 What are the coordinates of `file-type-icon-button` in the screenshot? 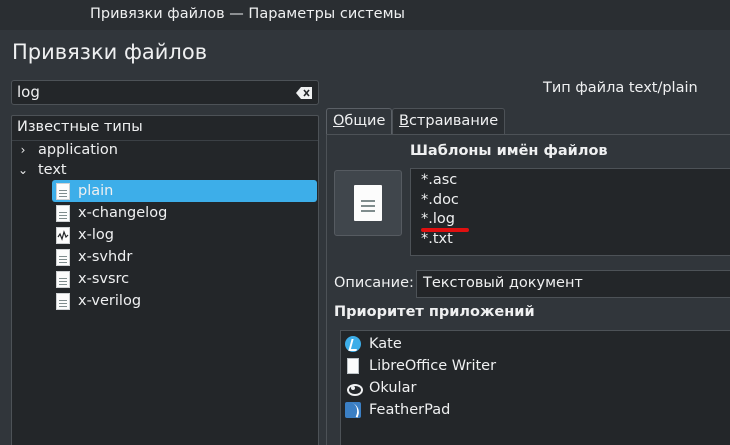 It's located at (368, 203).